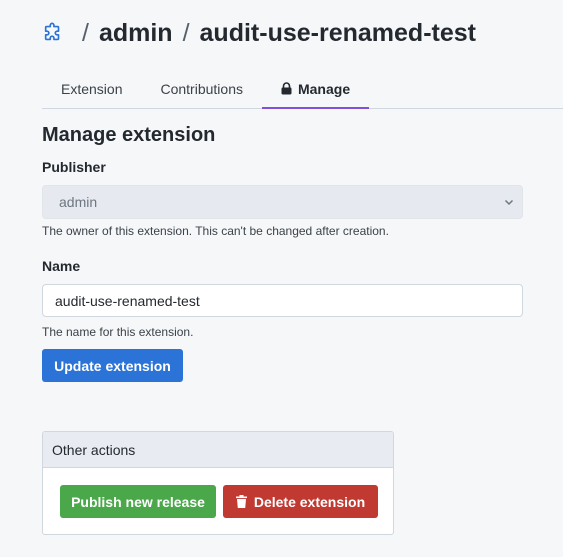 This screenshot has height=557, width=563. Describe the element at coordinates (74, 167) in the screenshot. I see `publisher-label: Publisher` at that location.